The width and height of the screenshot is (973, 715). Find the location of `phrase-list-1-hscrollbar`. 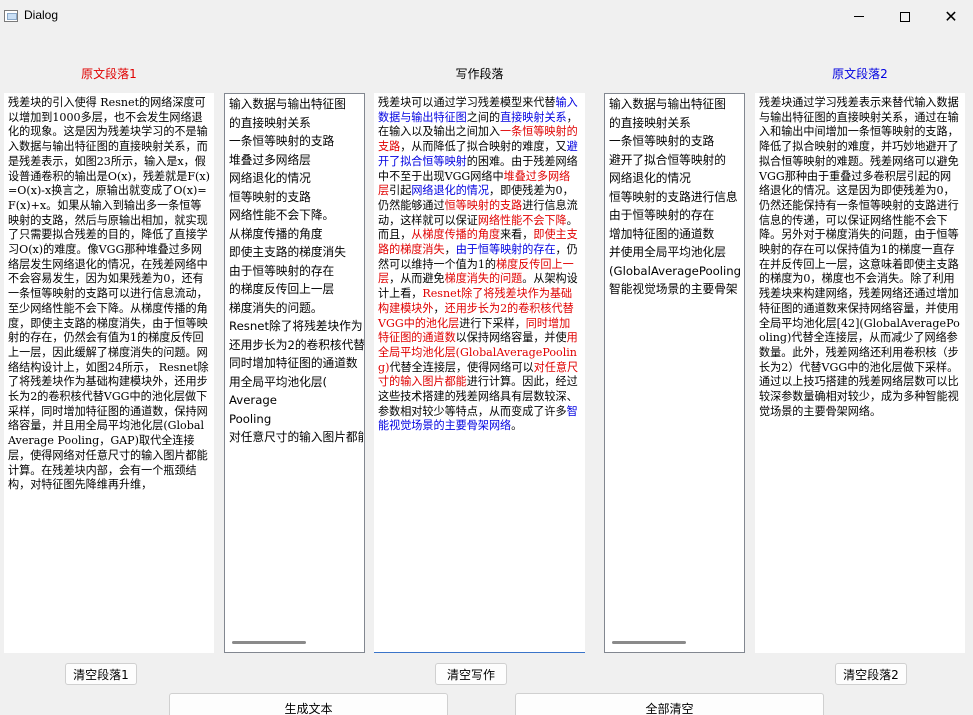

phrase-list-1-hscrollbar is located at coordinates (294, 643).